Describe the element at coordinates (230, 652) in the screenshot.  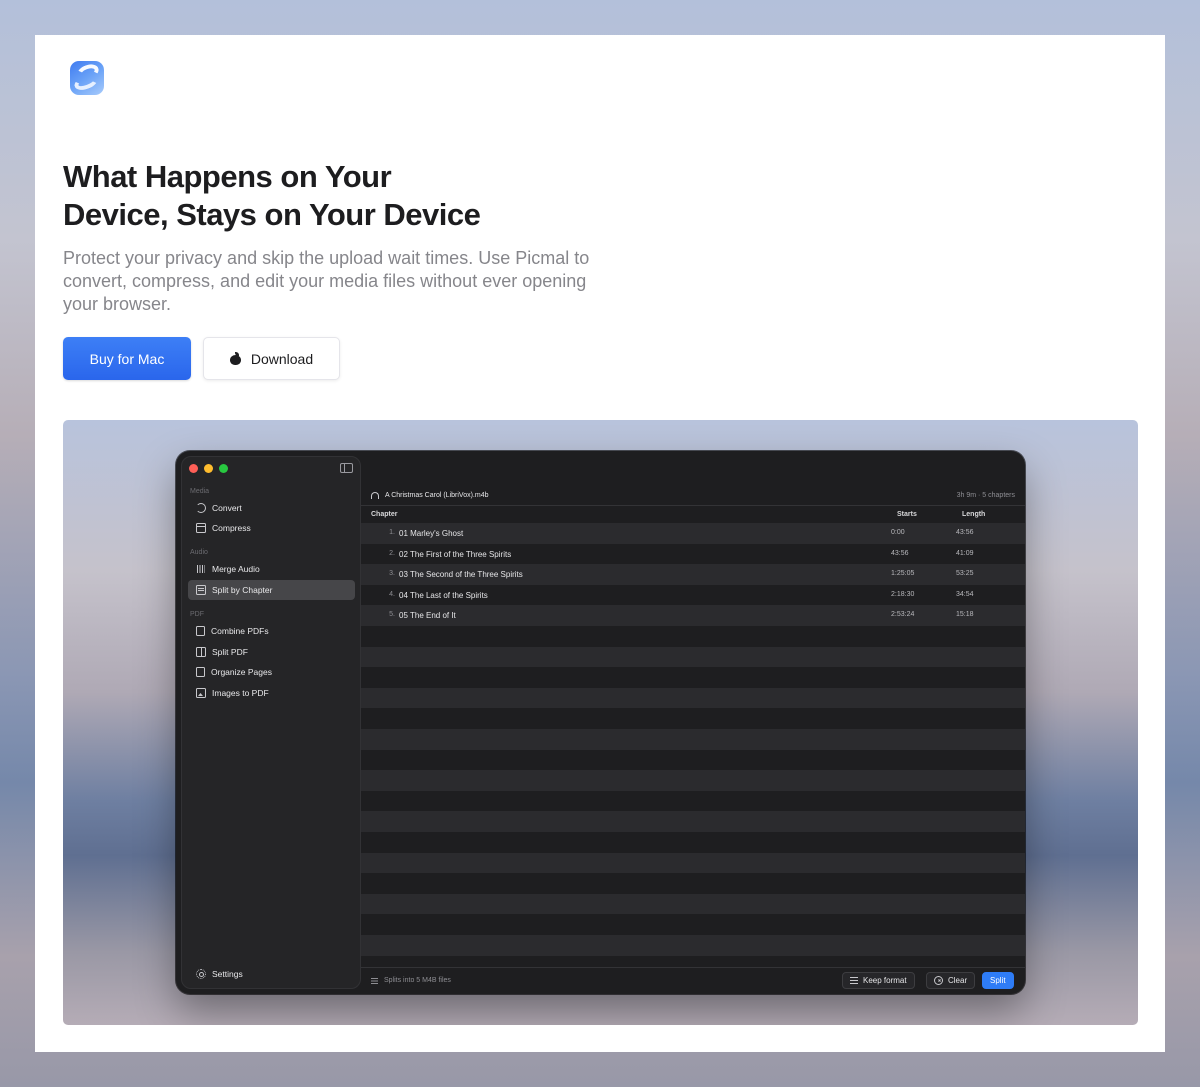
I see `sidebar-item-label: Split PDF` at that location.